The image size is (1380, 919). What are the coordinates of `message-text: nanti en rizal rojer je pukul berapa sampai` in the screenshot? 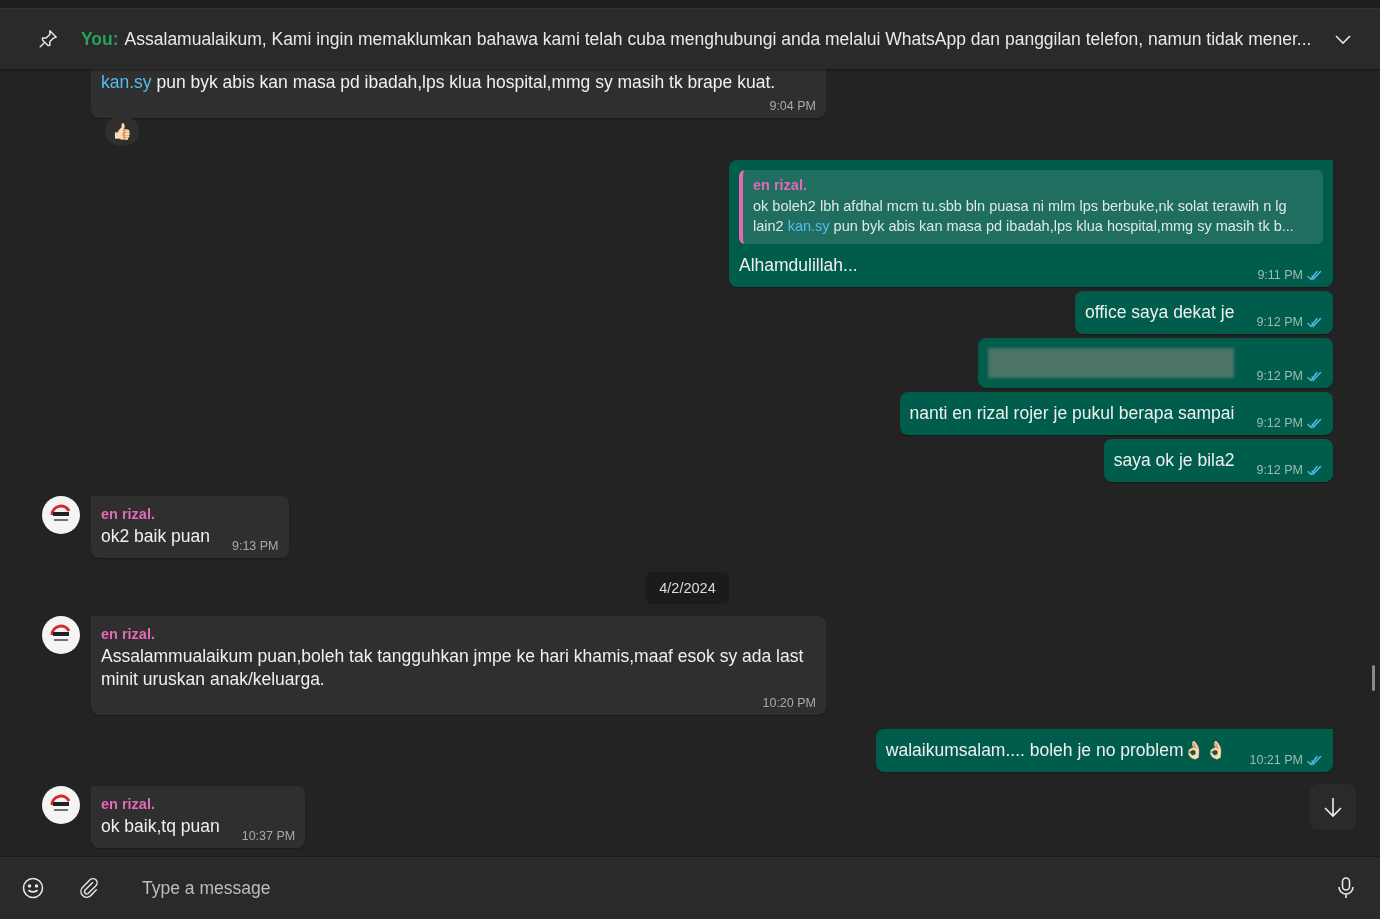 It's located at (1072, 413).